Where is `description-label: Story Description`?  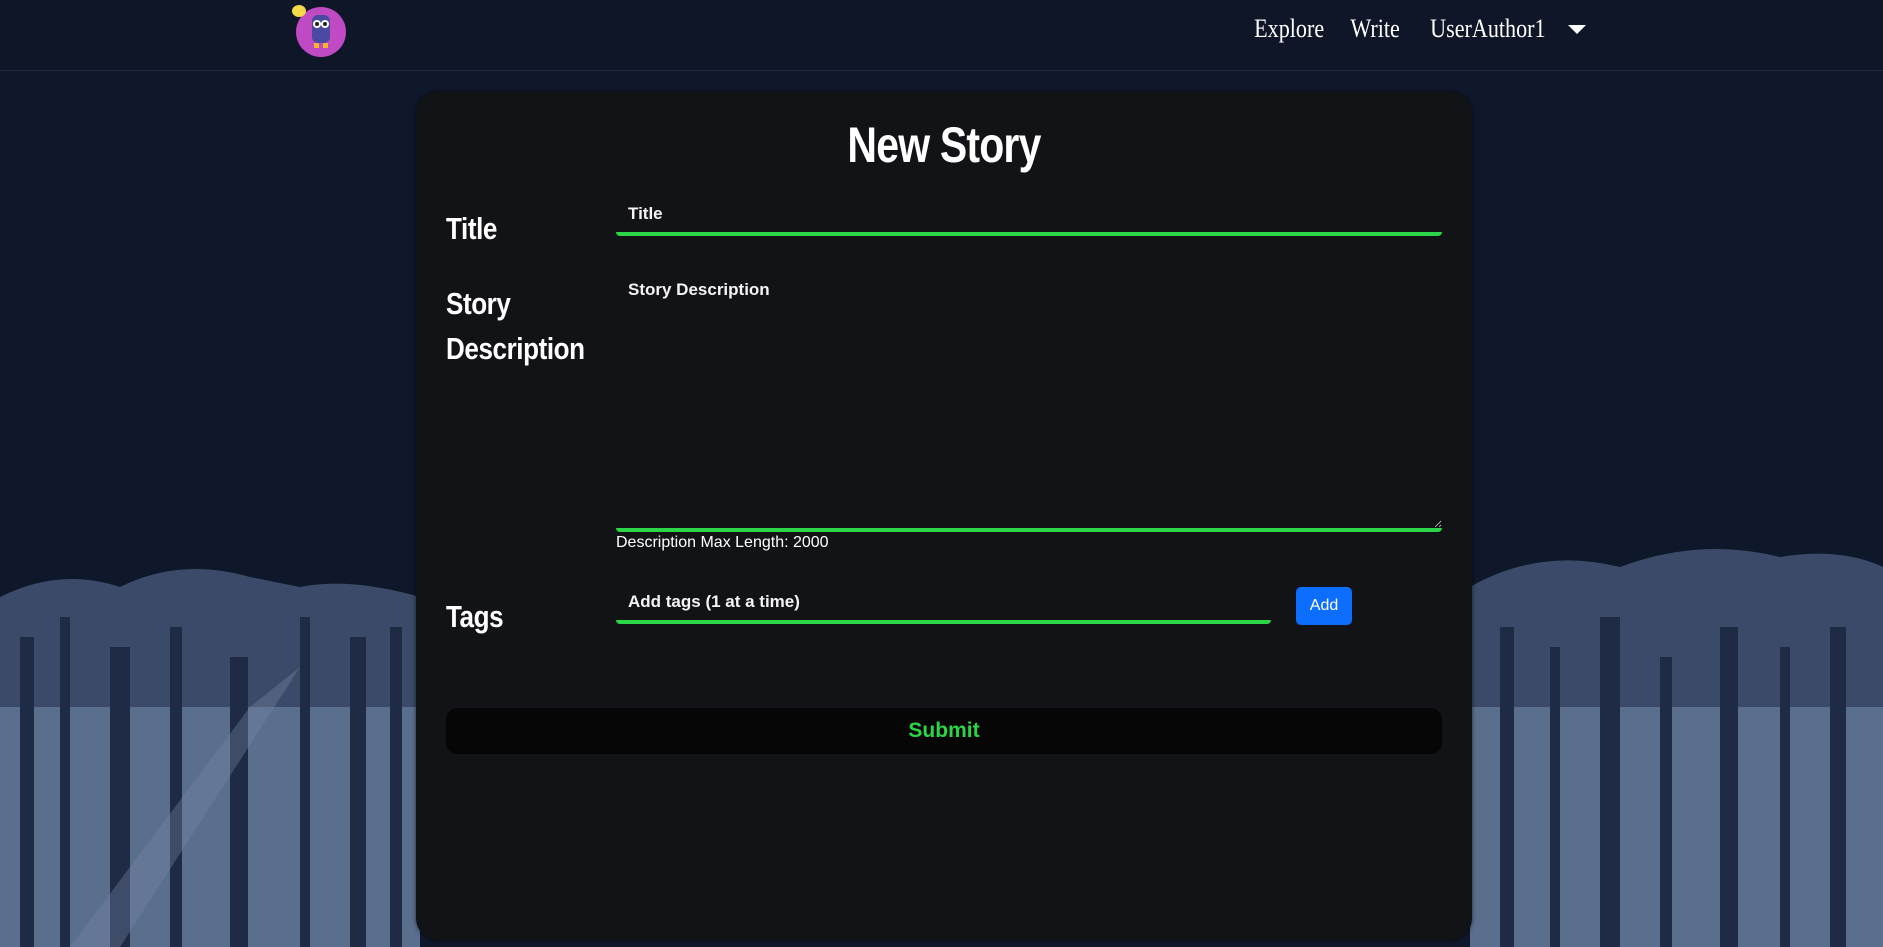
description-label: Story Description is located at coordinates (515, 326).